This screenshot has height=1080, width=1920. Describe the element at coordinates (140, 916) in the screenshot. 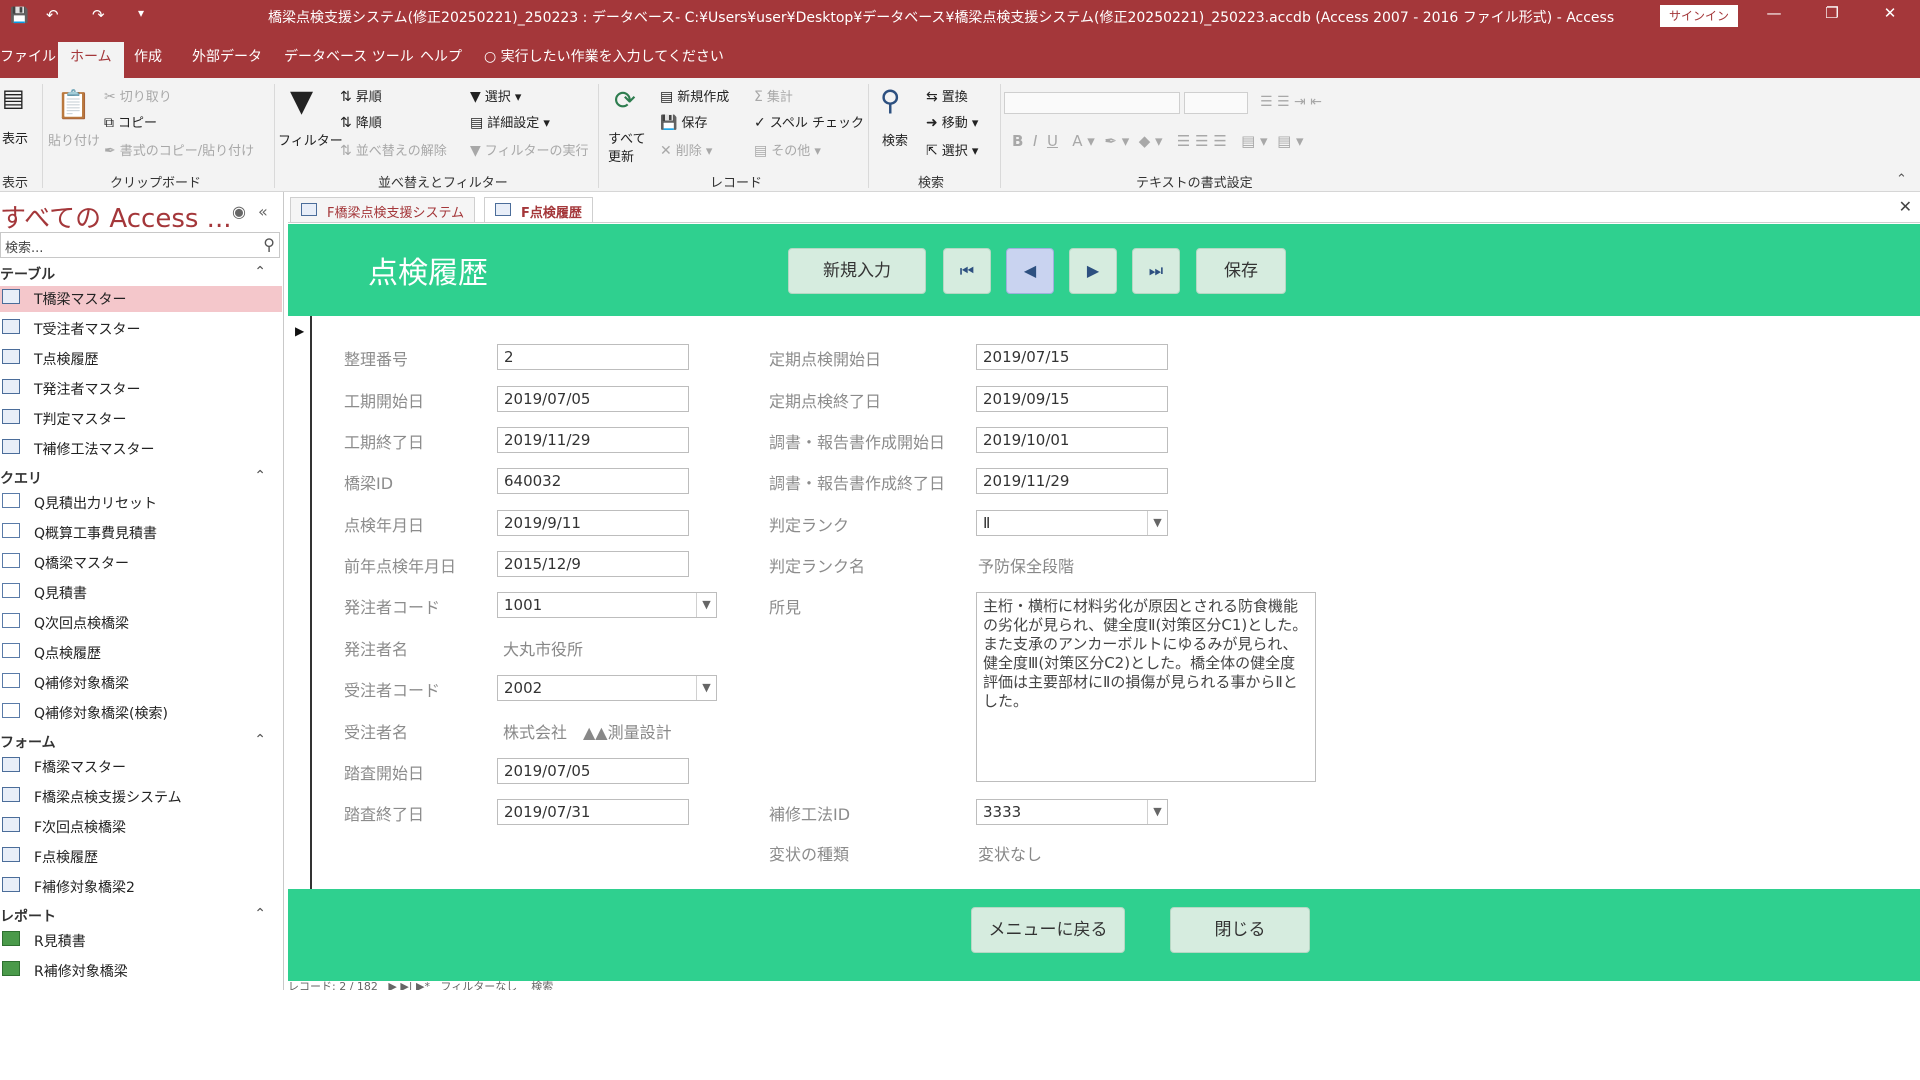

I see `nav-category-reports: レポート ⌃` at that location.